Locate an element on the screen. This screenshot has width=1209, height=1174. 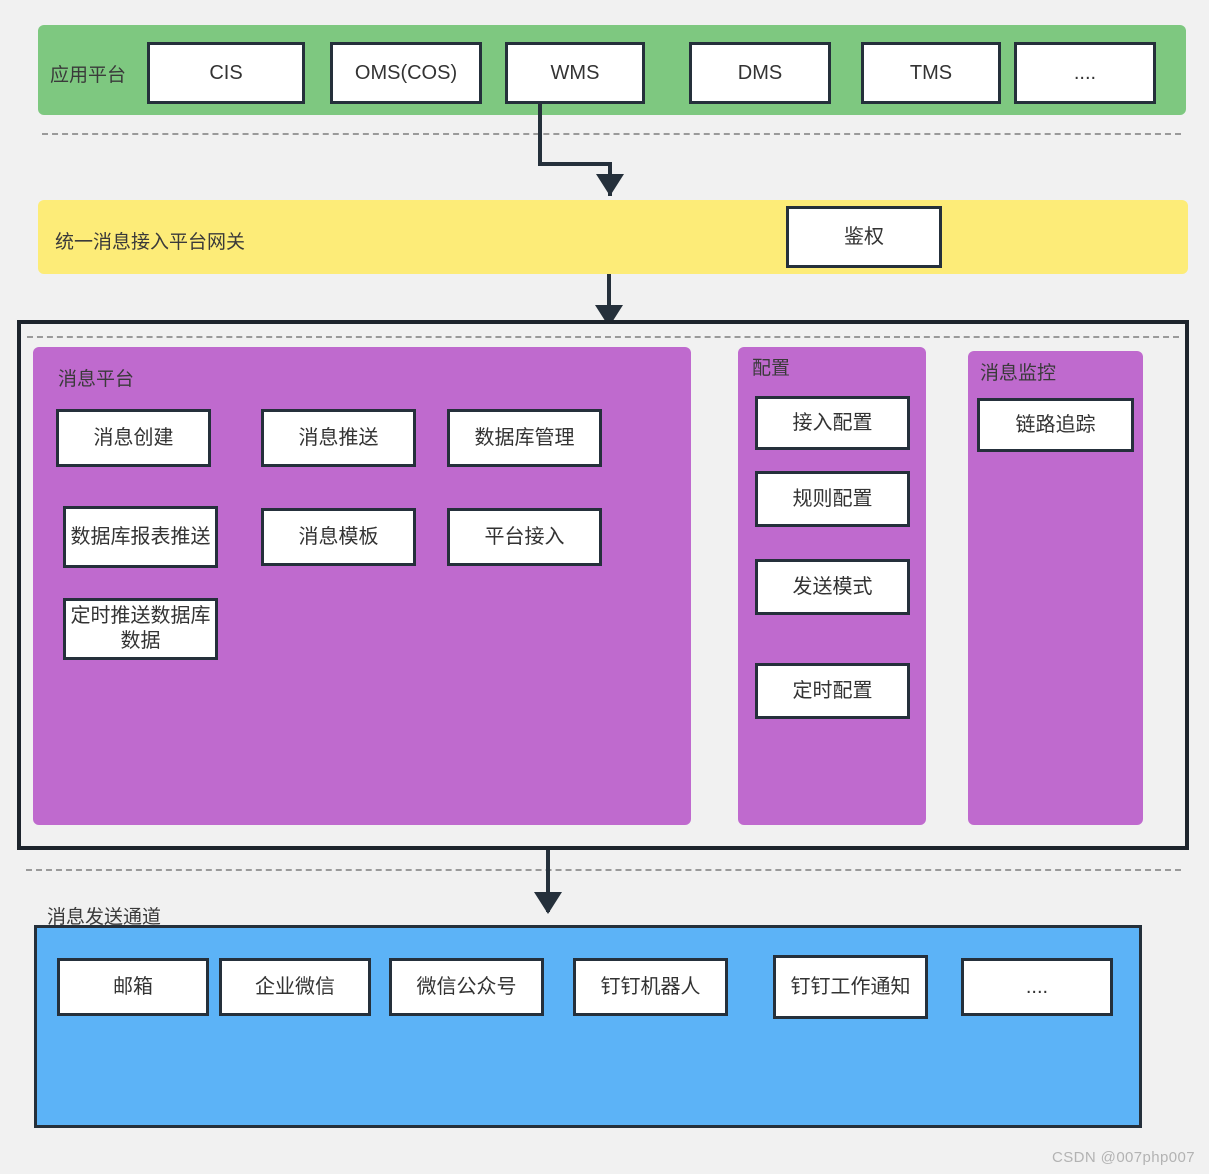
platform-node-message-push: 消息推送 is located at coordinates (338, 438).